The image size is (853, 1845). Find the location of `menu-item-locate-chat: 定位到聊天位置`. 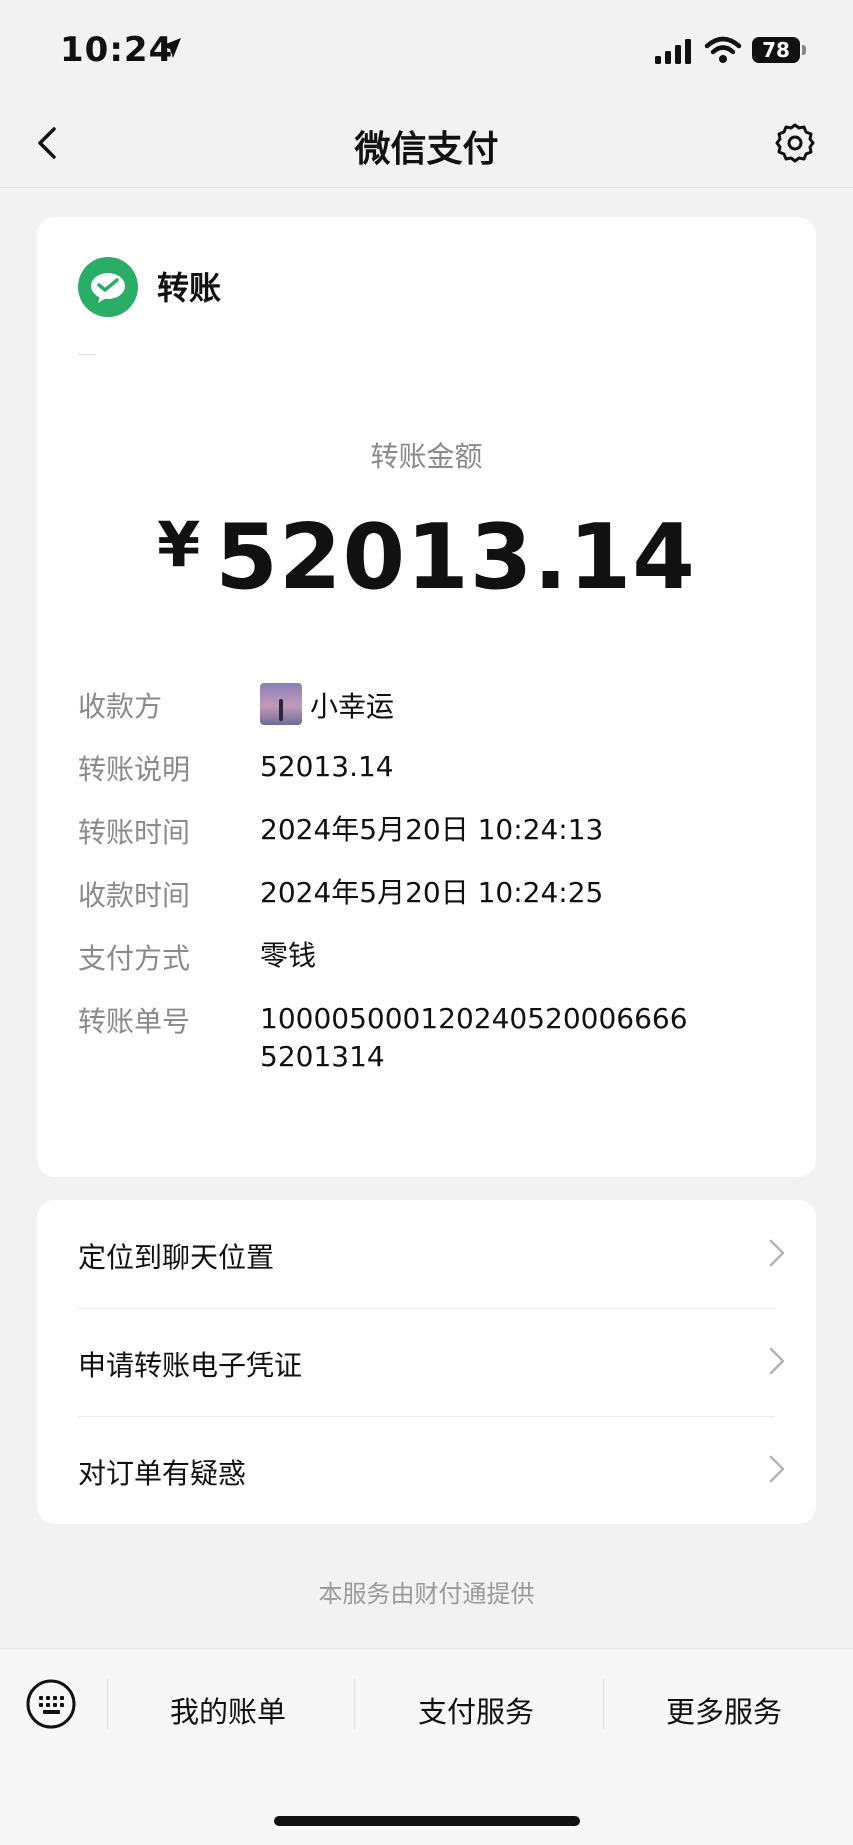

menu-item-locate-chat: 定位到聊天位置 is located at coordinates (426, 1254).